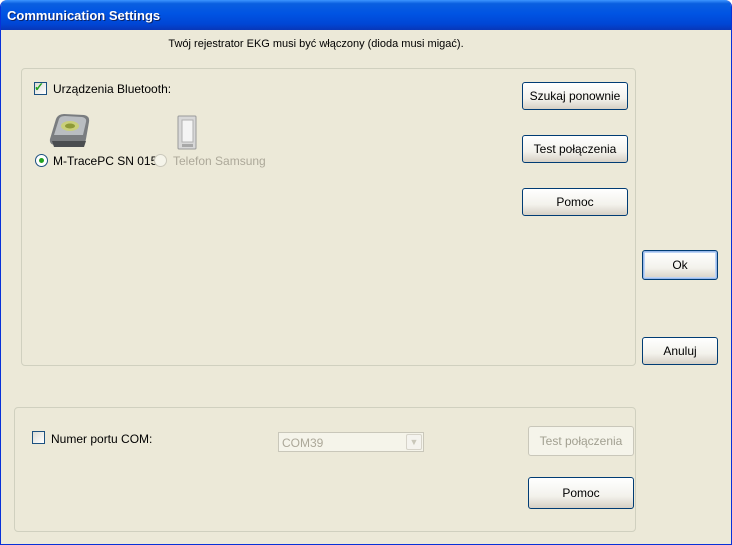  Describe the element at coordinates (38, 437) in the screenshot. I see `com-port-checkbox` at that location.